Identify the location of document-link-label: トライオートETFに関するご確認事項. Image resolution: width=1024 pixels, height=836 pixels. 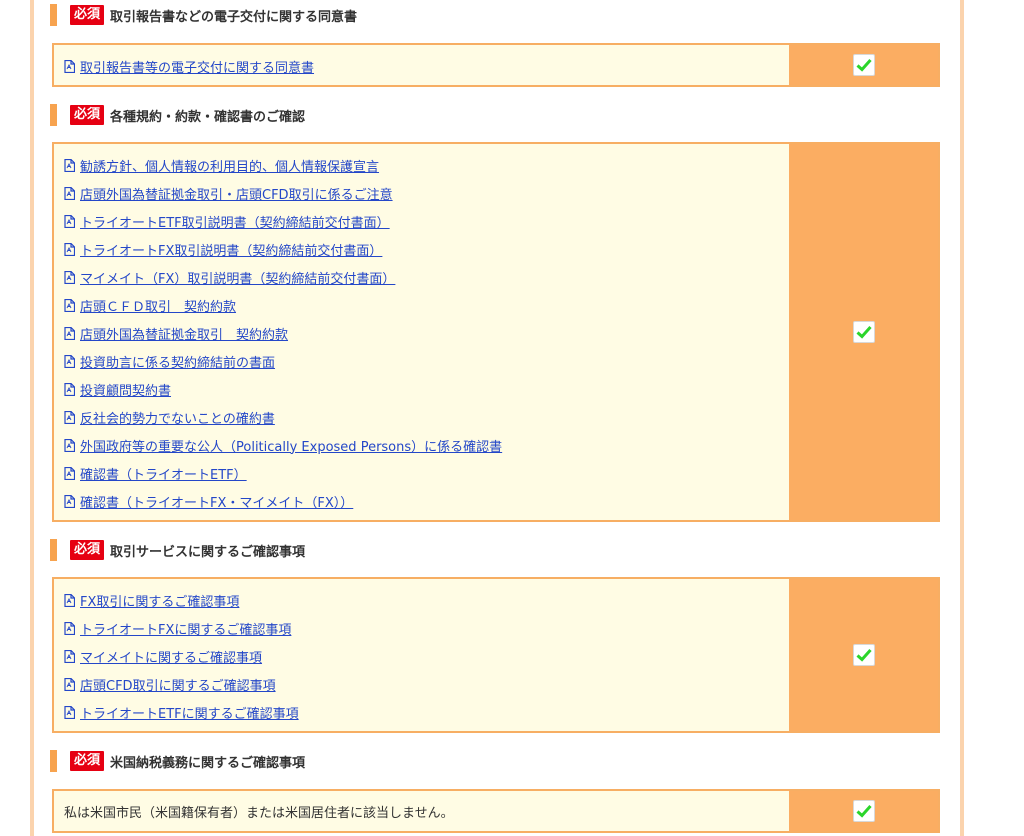
(189, 714).